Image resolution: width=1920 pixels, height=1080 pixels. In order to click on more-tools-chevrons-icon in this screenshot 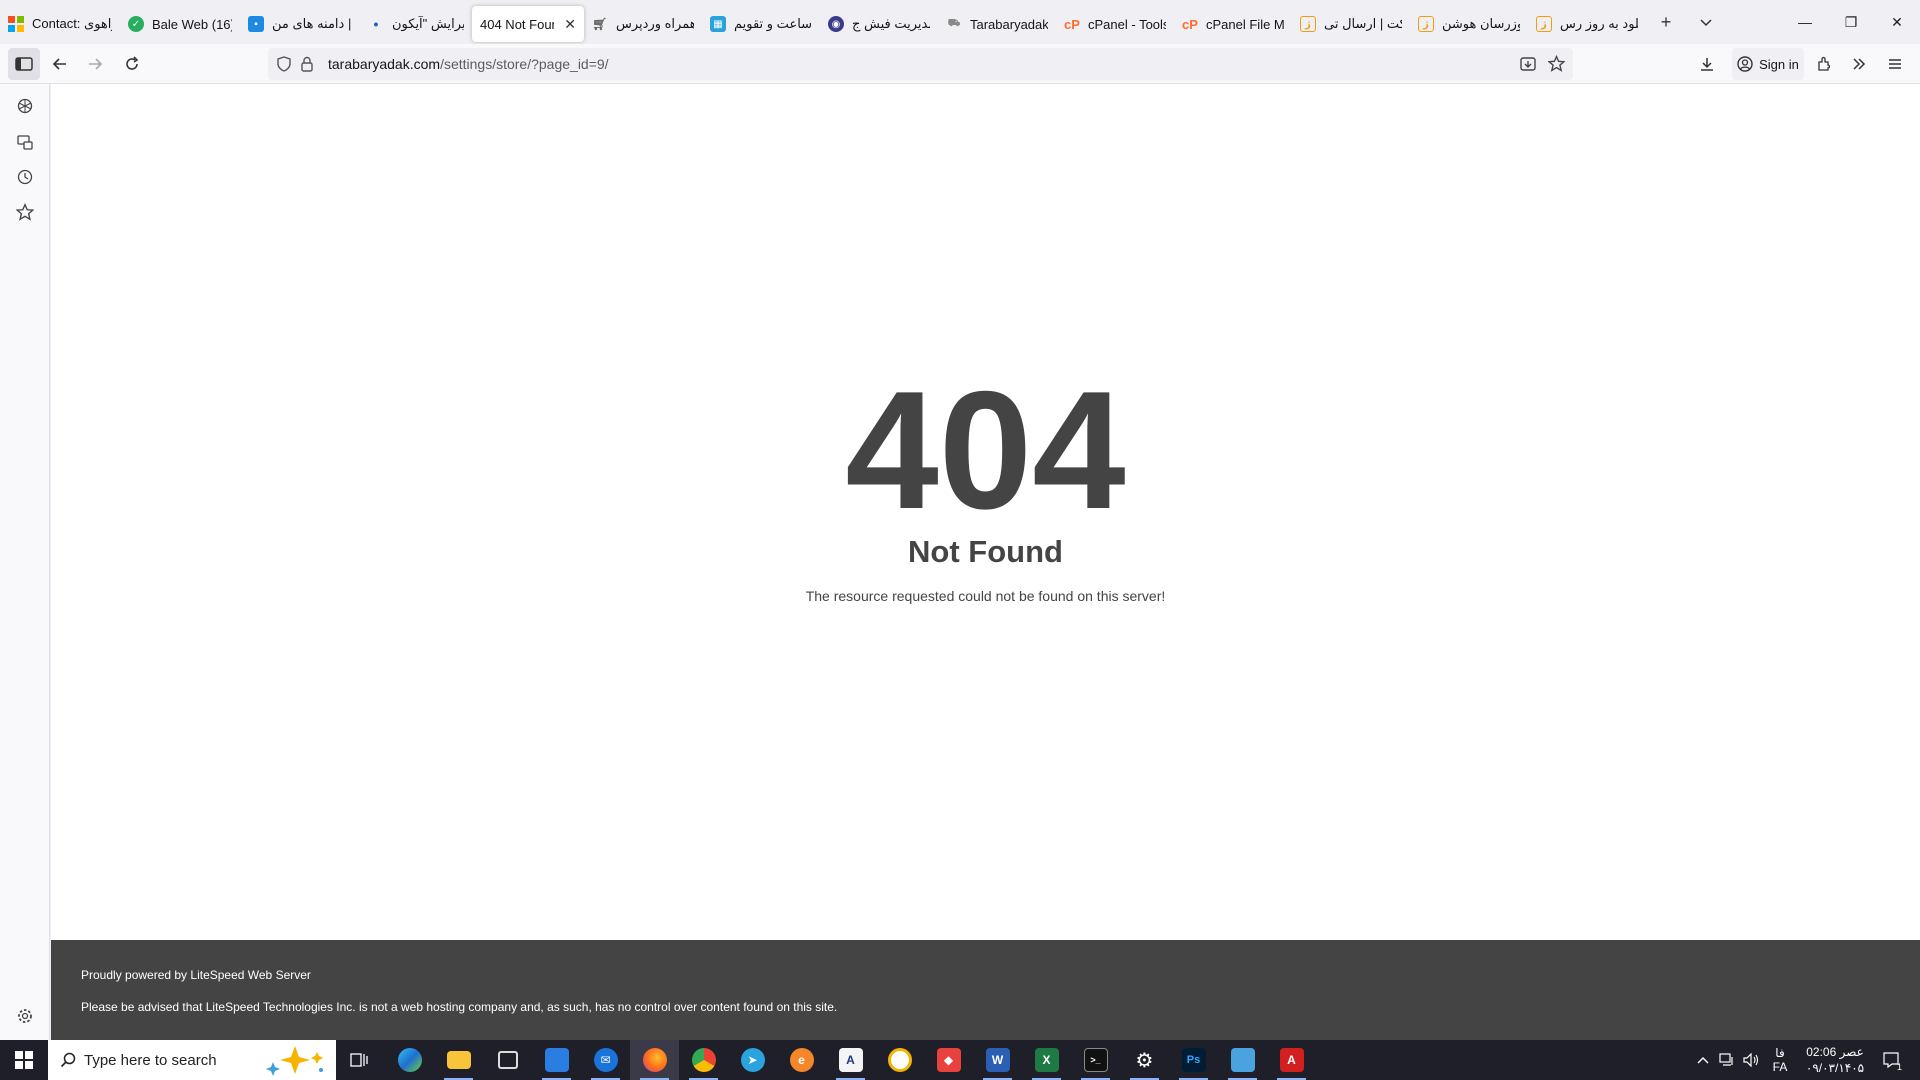, I will do `click(1859, 64)`.